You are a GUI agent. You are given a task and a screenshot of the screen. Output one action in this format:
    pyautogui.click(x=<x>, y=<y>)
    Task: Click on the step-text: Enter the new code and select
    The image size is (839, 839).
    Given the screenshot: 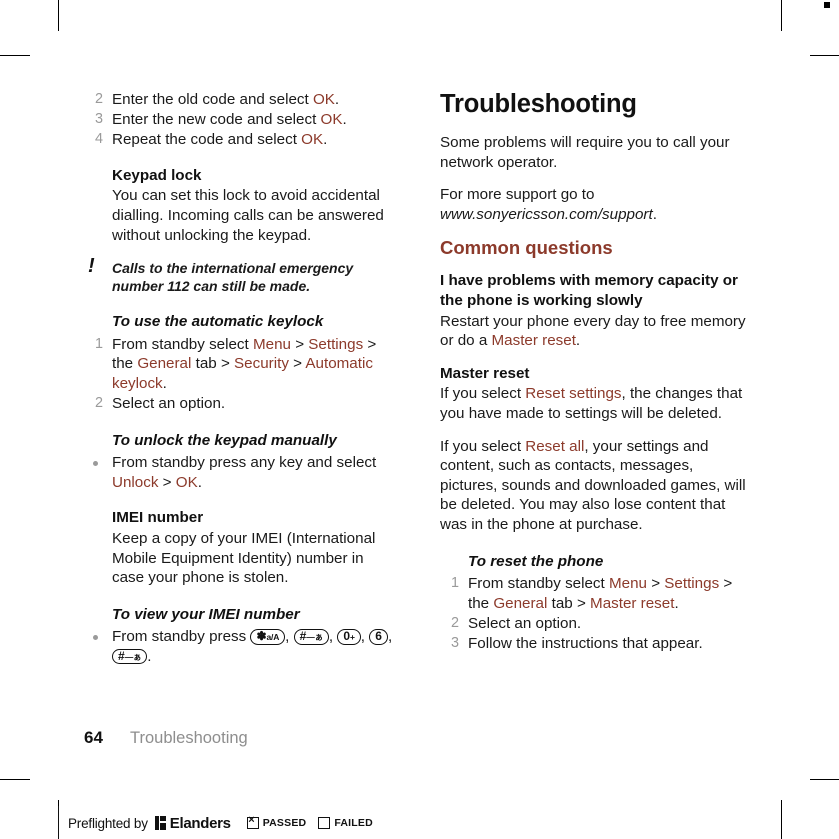 What is the action you would take?
    pyautogui.click(x=216, y=120)
    